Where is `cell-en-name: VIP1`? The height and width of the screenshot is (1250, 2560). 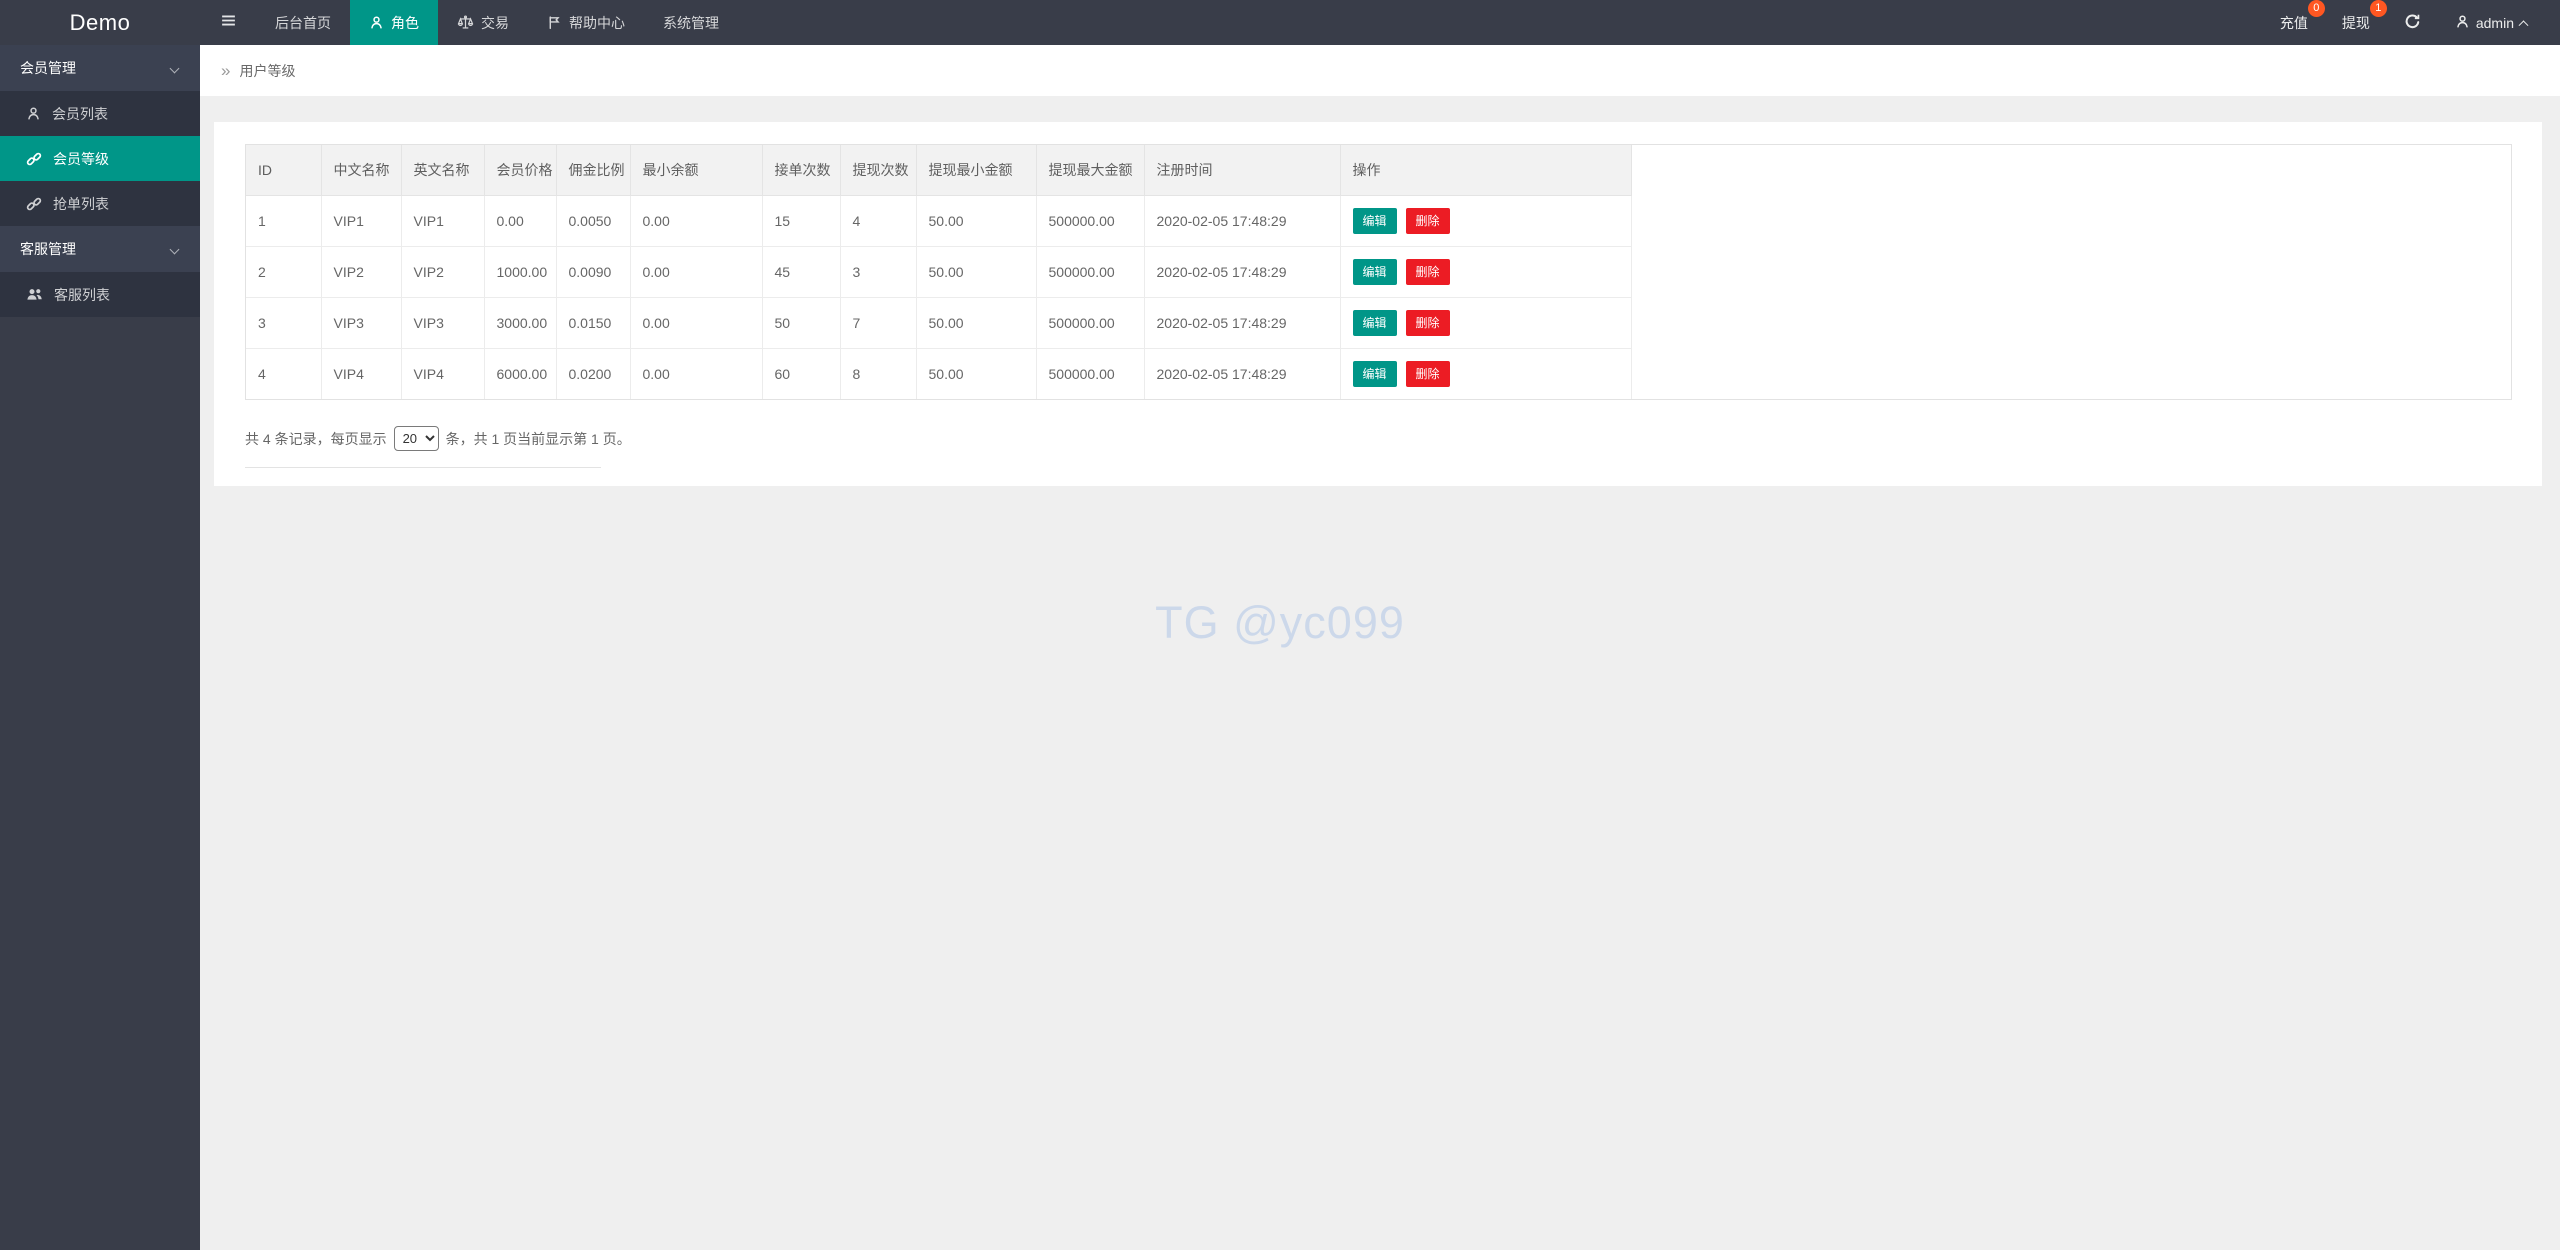 cell-en-name: VIP1 is located at coordinates (443, 221).